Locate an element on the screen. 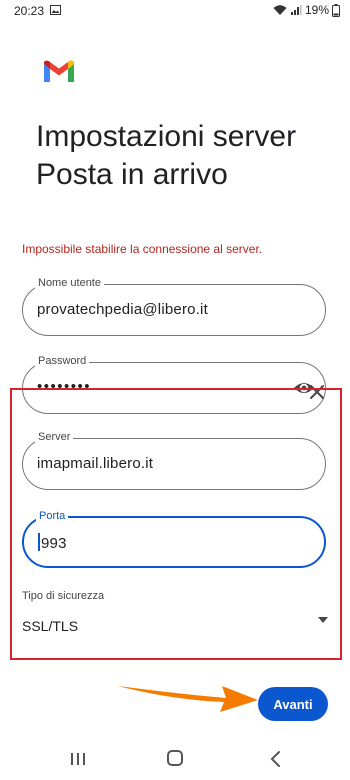 This screenshot has width=350, height=780. title-line-2: Posta in arrivo is located at coordinates (132, 174).